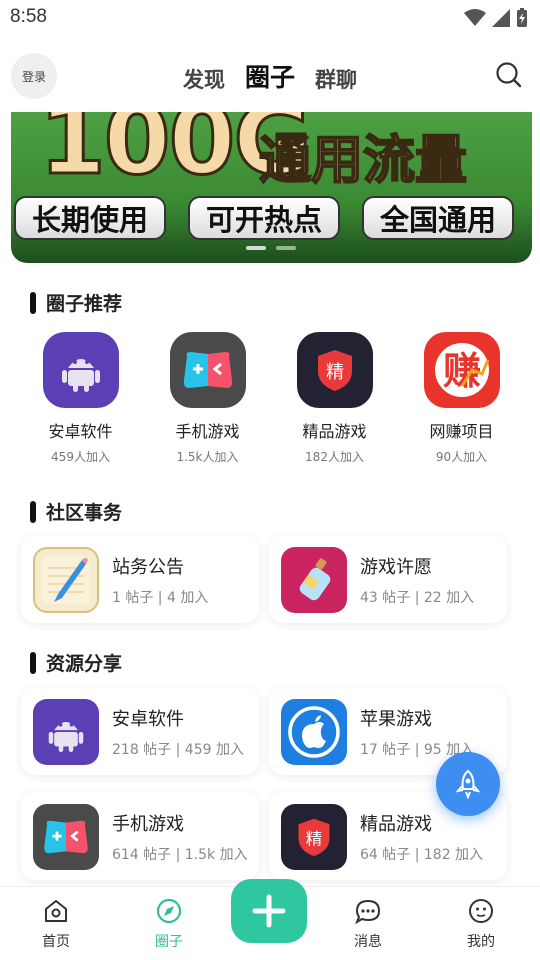 The height and width of the screenshot is (960, 540). What do you see at coordinates (84, 513) in the screenshot?
I see `section-title-text: 社区事务` at bounding box center [84, 513].